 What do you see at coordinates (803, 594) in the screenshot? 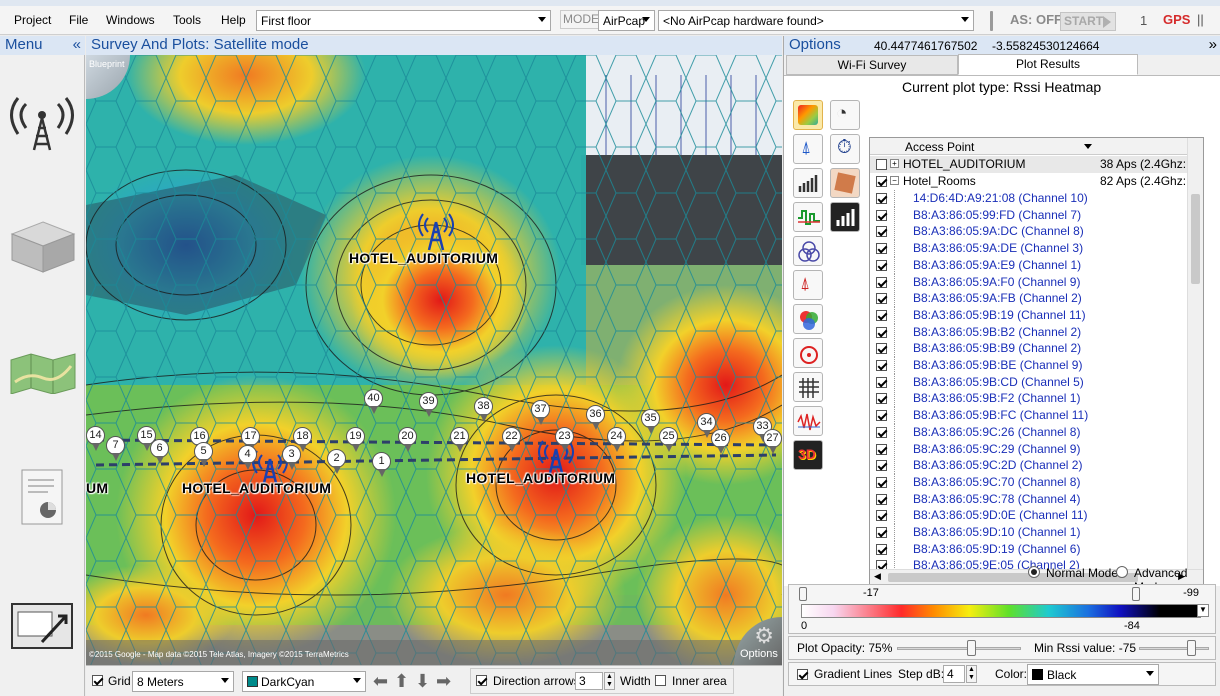
I see `scale-left-thumb` at bounding box center [803, 594].